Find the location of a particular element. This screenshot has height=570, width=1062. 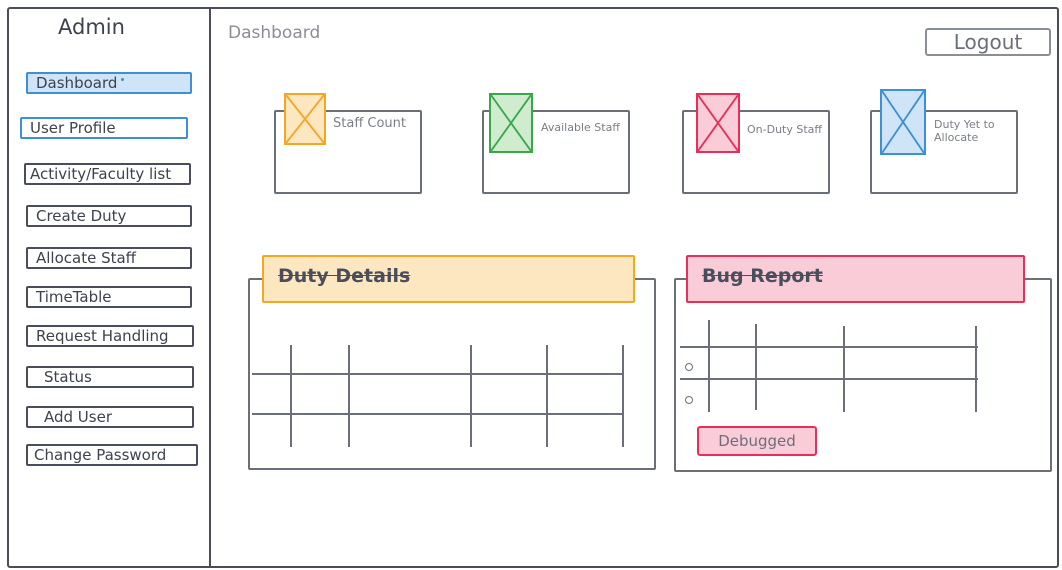

sidebar-item-label: Status is located at coordinates (68, 377).